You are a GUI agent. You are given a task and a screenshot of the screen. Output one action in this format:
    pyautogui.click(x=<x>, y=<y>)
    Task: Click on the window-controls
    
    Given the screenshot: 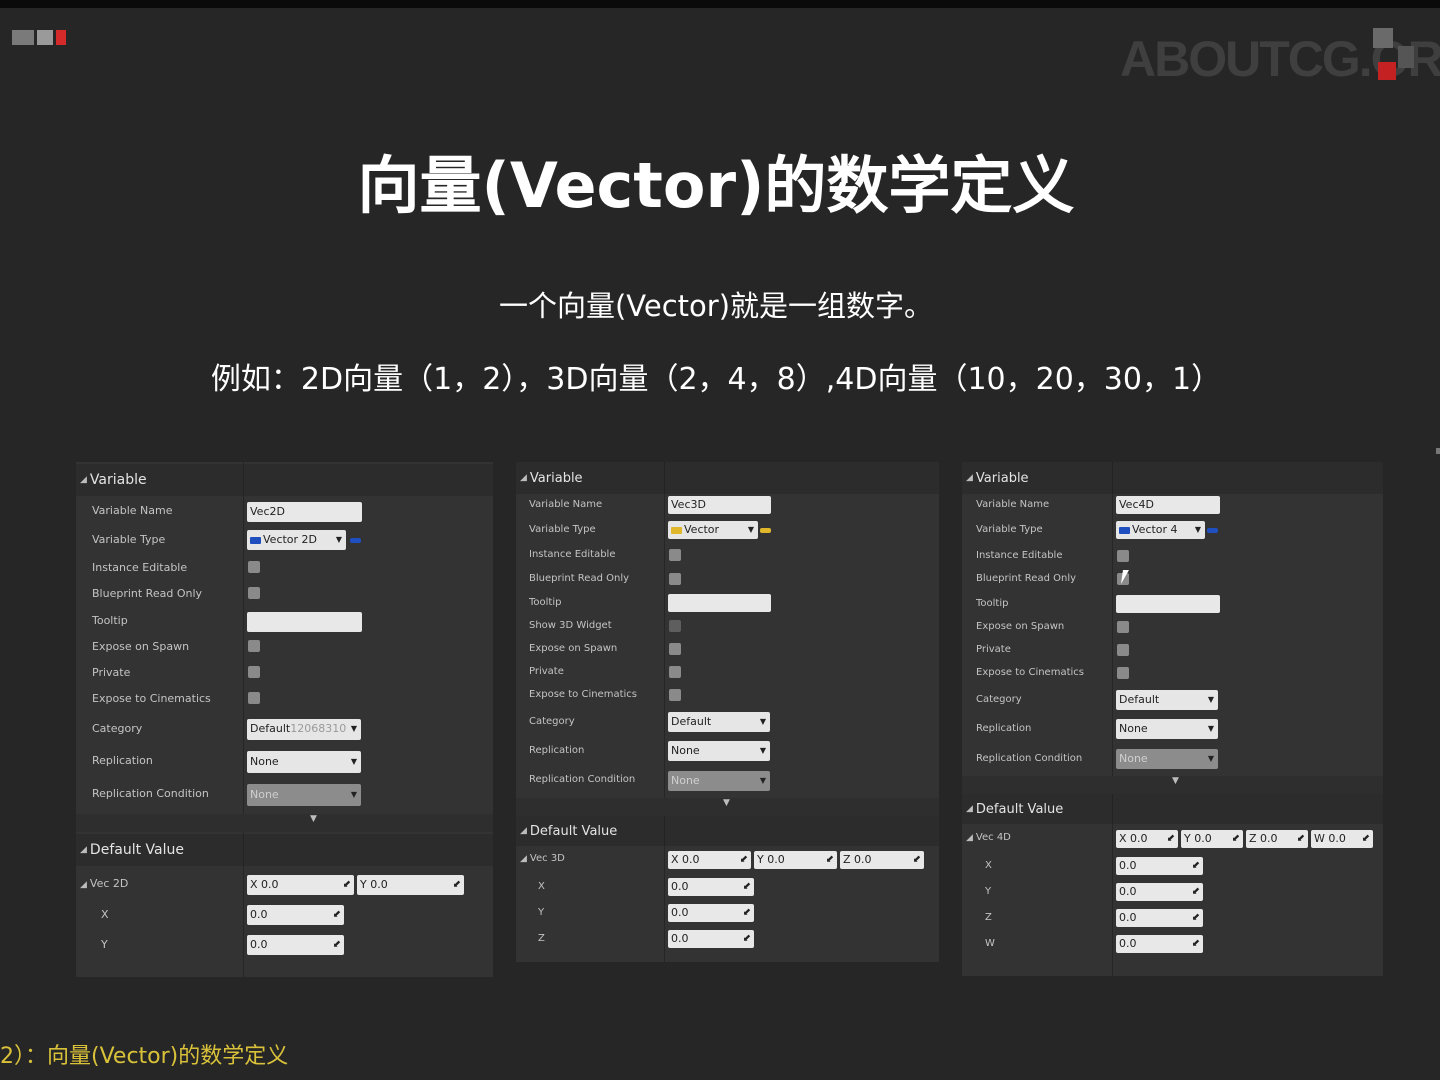 What is the action you would take?
    pyautogui.click(x=39, y=37)
    